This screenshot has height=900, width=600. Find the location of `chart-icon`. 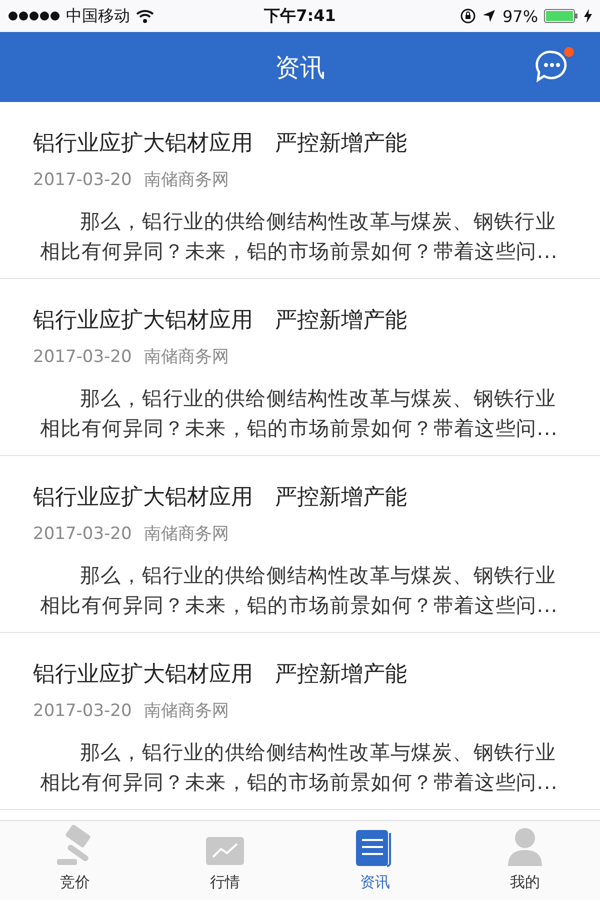

chart-icon is located at coordinates (225, 851).